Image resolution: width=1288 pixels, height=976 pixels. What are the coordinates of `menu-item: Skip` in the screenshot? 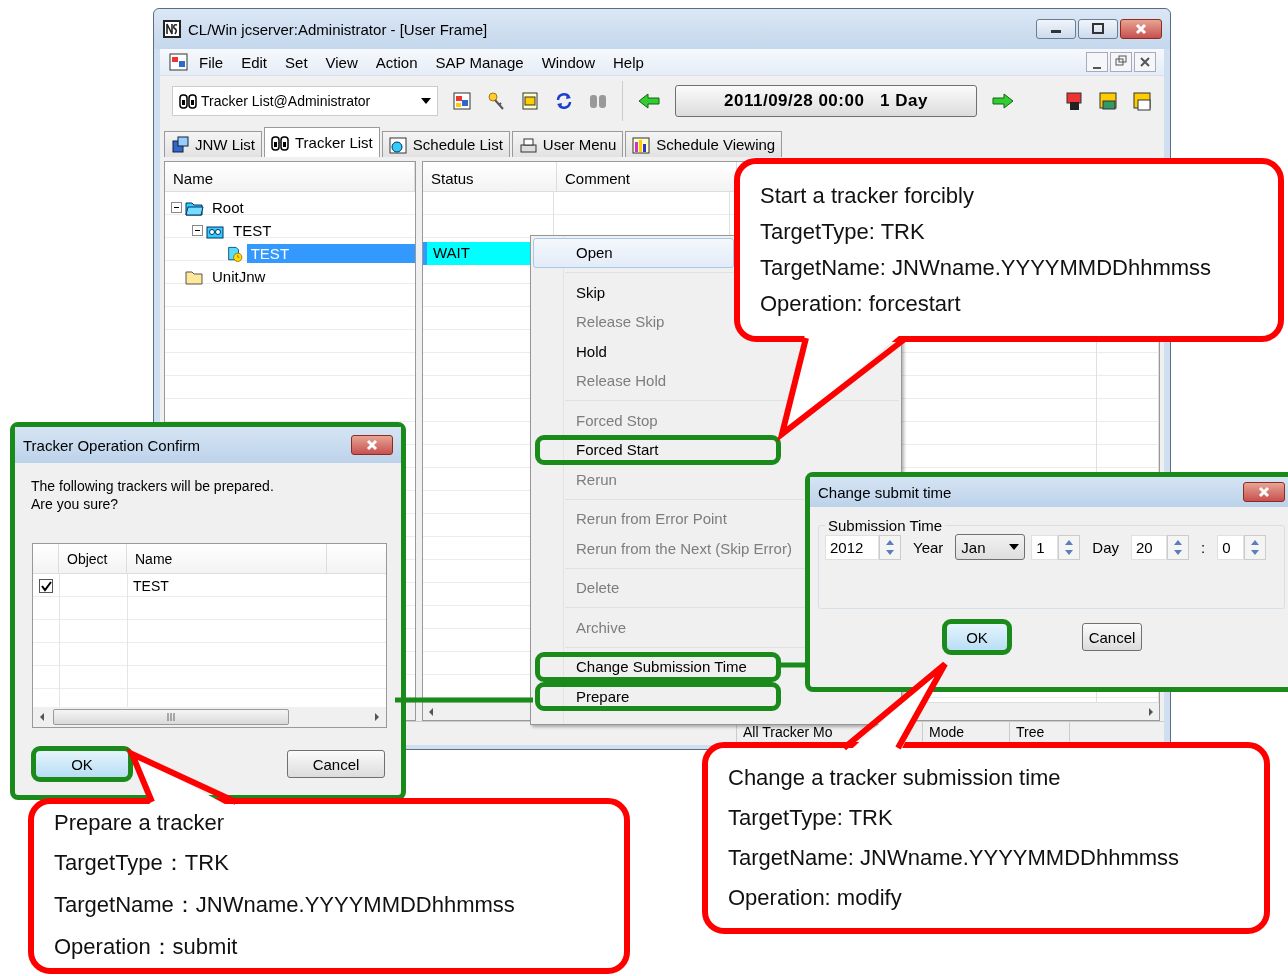 It's located at (572, 292).